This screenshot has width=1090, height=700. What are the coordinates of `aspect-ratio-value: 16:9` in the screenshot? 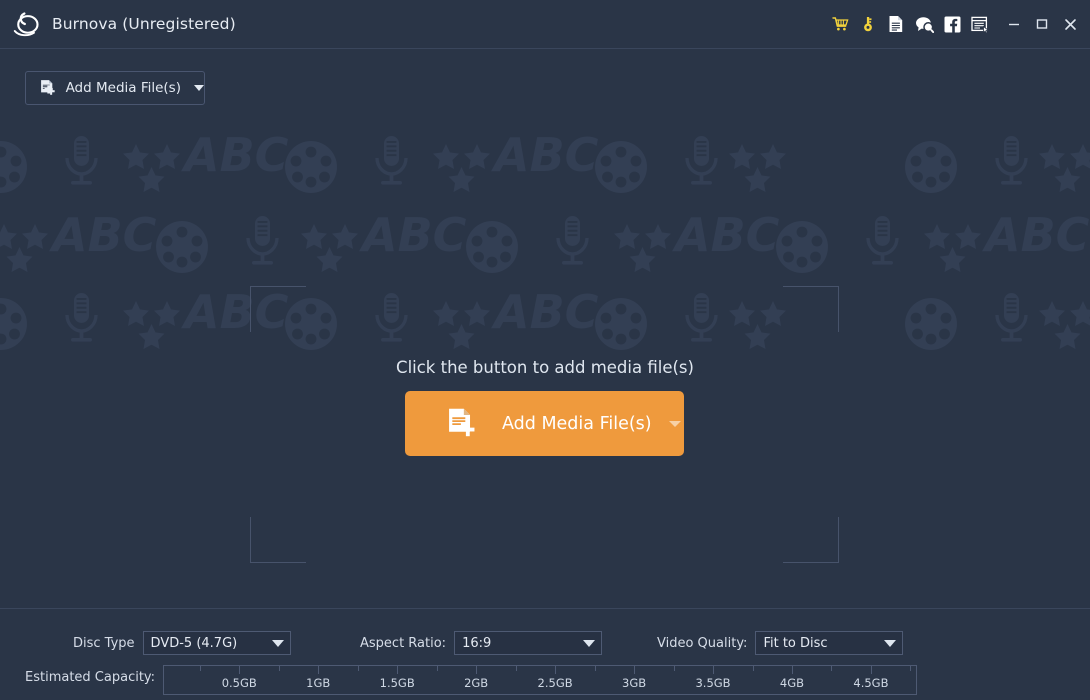 It's located at (477, 643).